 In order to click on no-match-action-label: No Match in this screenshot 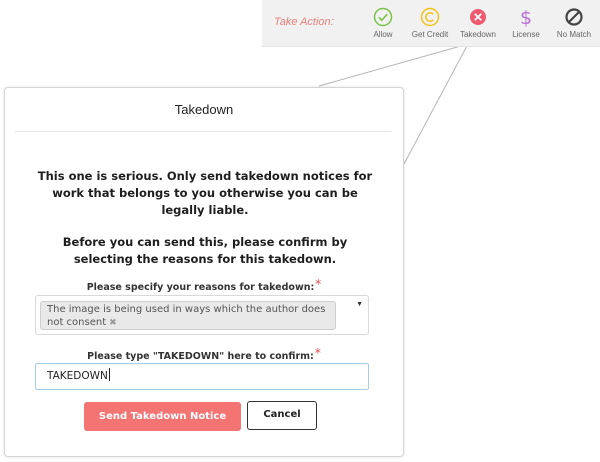, I will do `click(574, 34)`.